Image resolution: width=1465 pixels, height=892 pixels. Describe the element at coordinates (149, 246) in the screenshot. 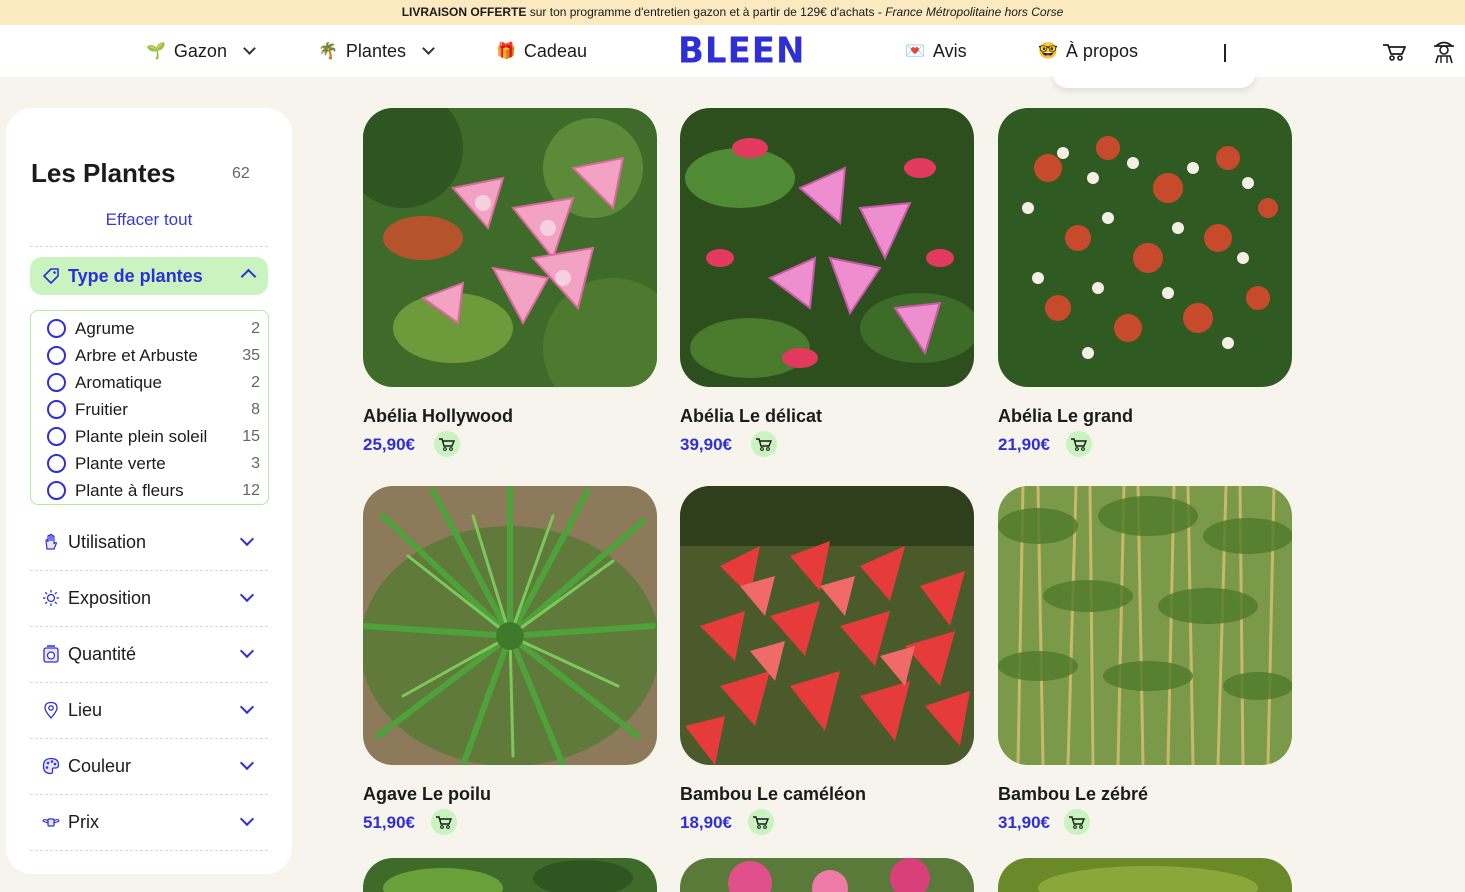

I see `divider` at that location.